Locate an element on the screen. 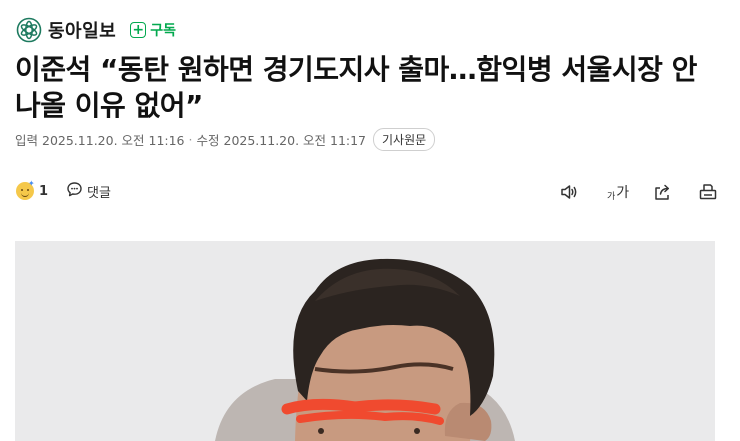 The width and height of the screenshot is (740, 441). comment-button: 댓글 is located at coordinates (88, 191).